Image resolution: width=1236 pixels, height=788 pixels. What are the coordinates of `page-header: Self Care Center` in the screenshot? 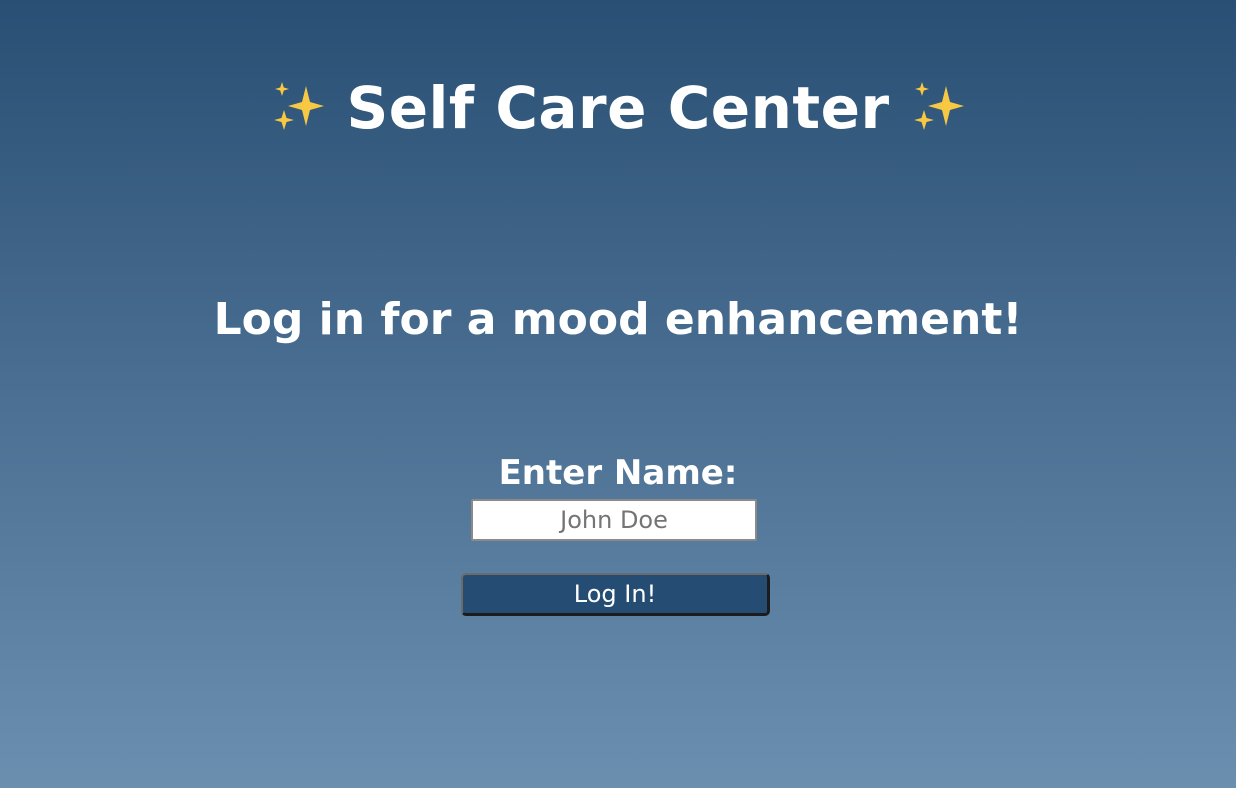 It's located at (618, 108).